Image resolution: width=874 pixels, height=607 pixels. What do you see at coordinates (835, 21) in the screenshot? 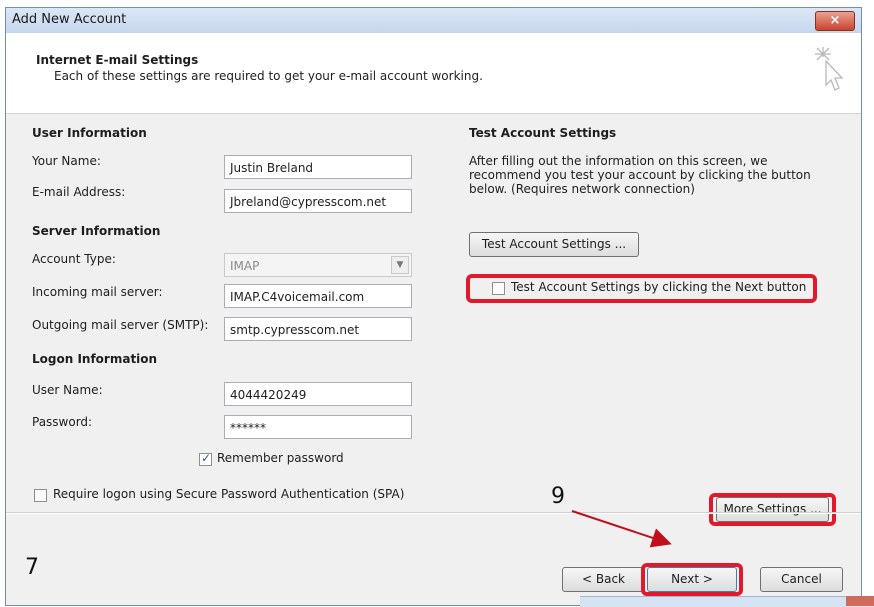
I see `close-button: ×` at bounding box center [835, 21].